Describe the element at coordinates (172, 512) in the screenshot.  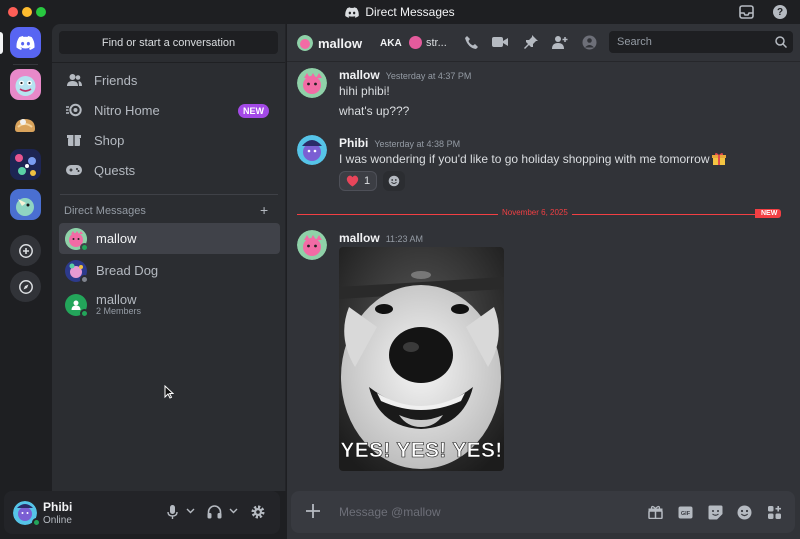
I see `microphone-icon` at that location.